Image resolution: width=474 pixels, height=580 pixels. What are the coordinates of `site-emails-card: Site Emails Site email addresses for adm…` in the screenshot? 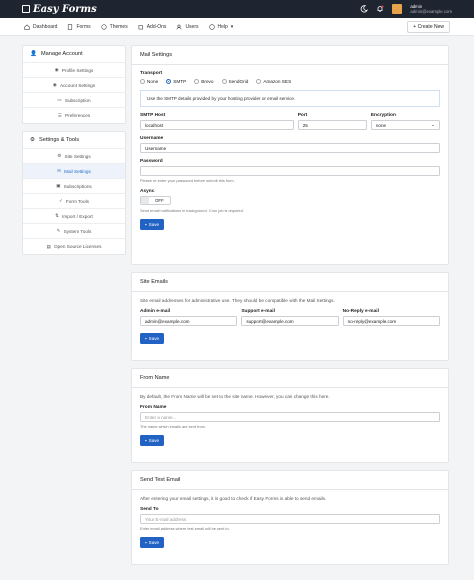 It's located at (290, 316).